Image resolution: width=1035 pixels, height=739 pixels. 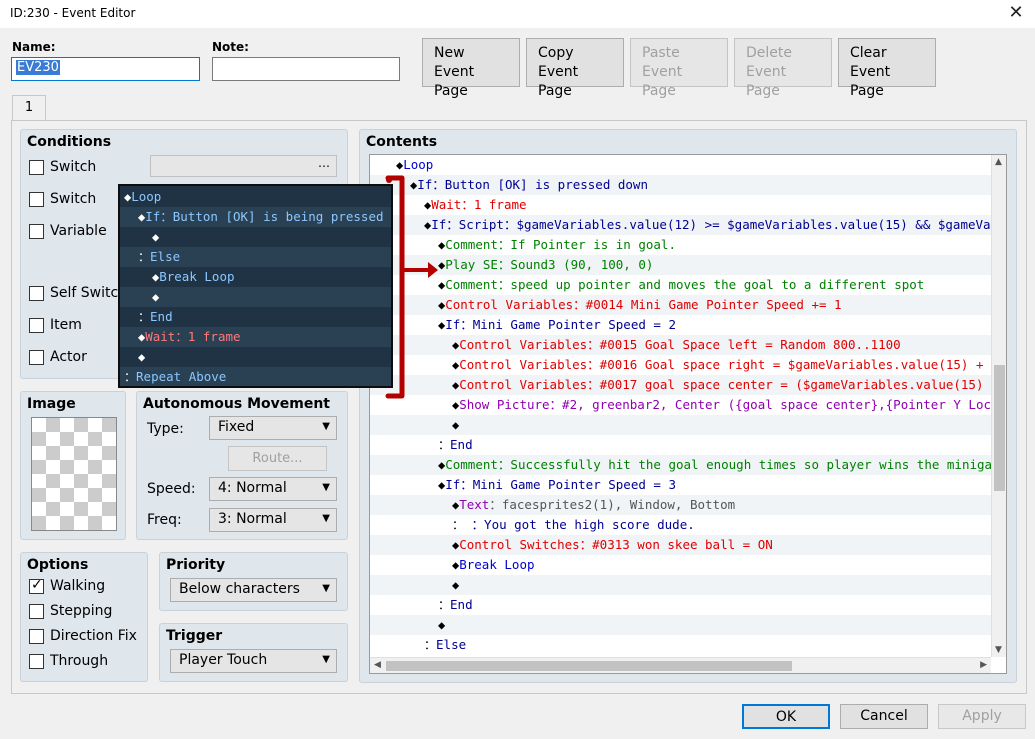 What do you see at coordinates (68, 357) in the screenshot?
I see `condition-label: Actor` at bounding box center [68, 357].